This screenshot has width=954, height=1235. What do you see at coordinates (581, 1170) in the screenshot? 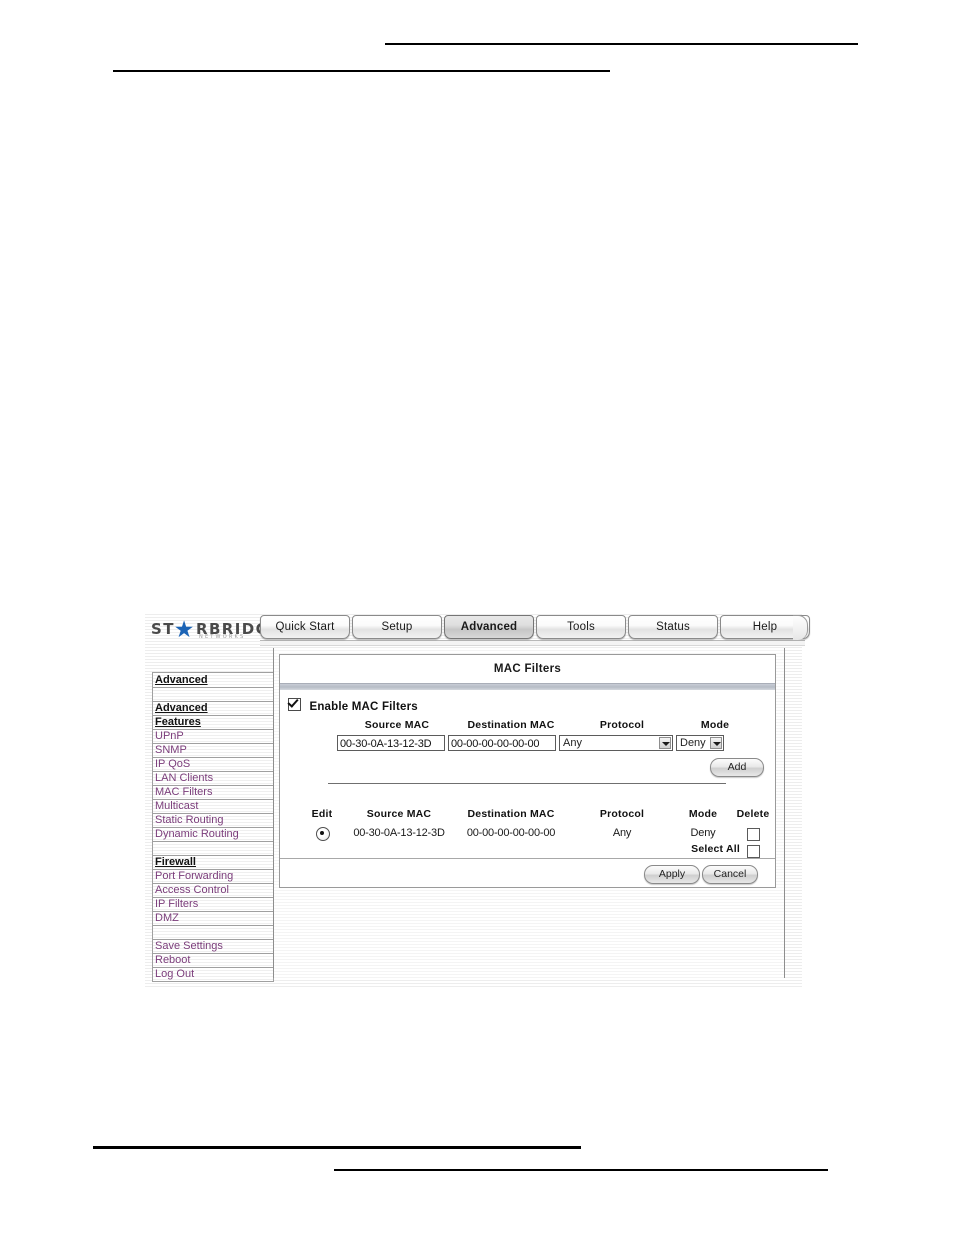
I see `footer-rule-bottom` at bounding box center [581, 1170].